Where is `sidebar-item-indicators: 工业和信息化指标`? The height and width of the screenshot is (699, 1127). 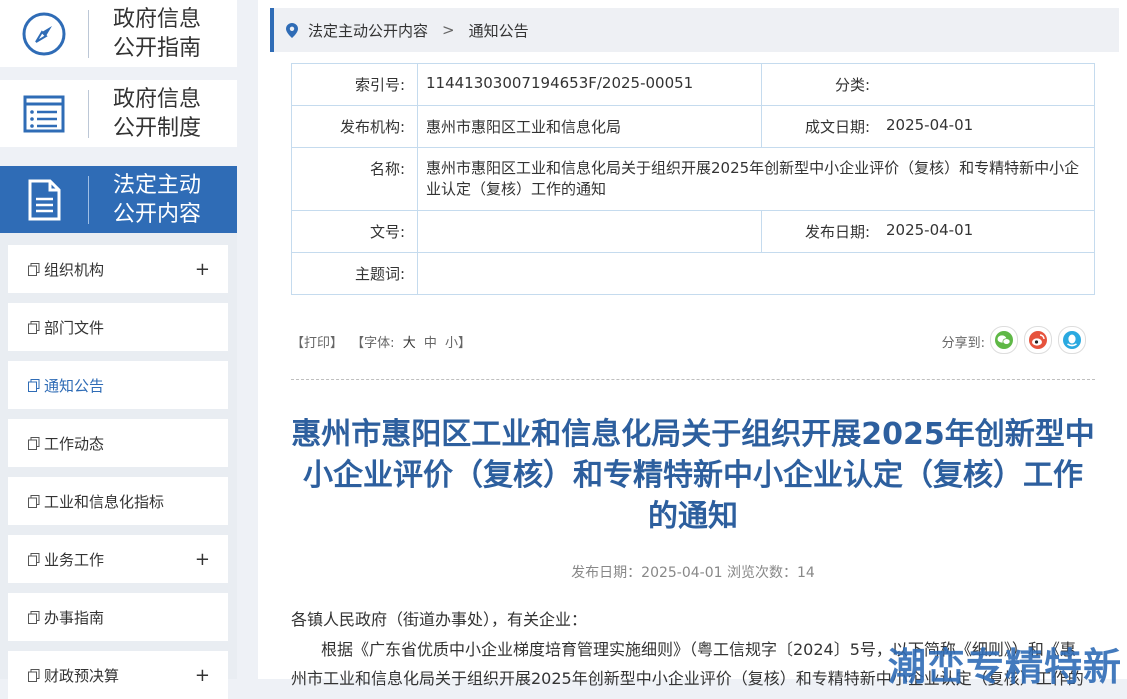 sidebar-item-indicators: 工业和信息化指标 is located at coordinates (118, 501).